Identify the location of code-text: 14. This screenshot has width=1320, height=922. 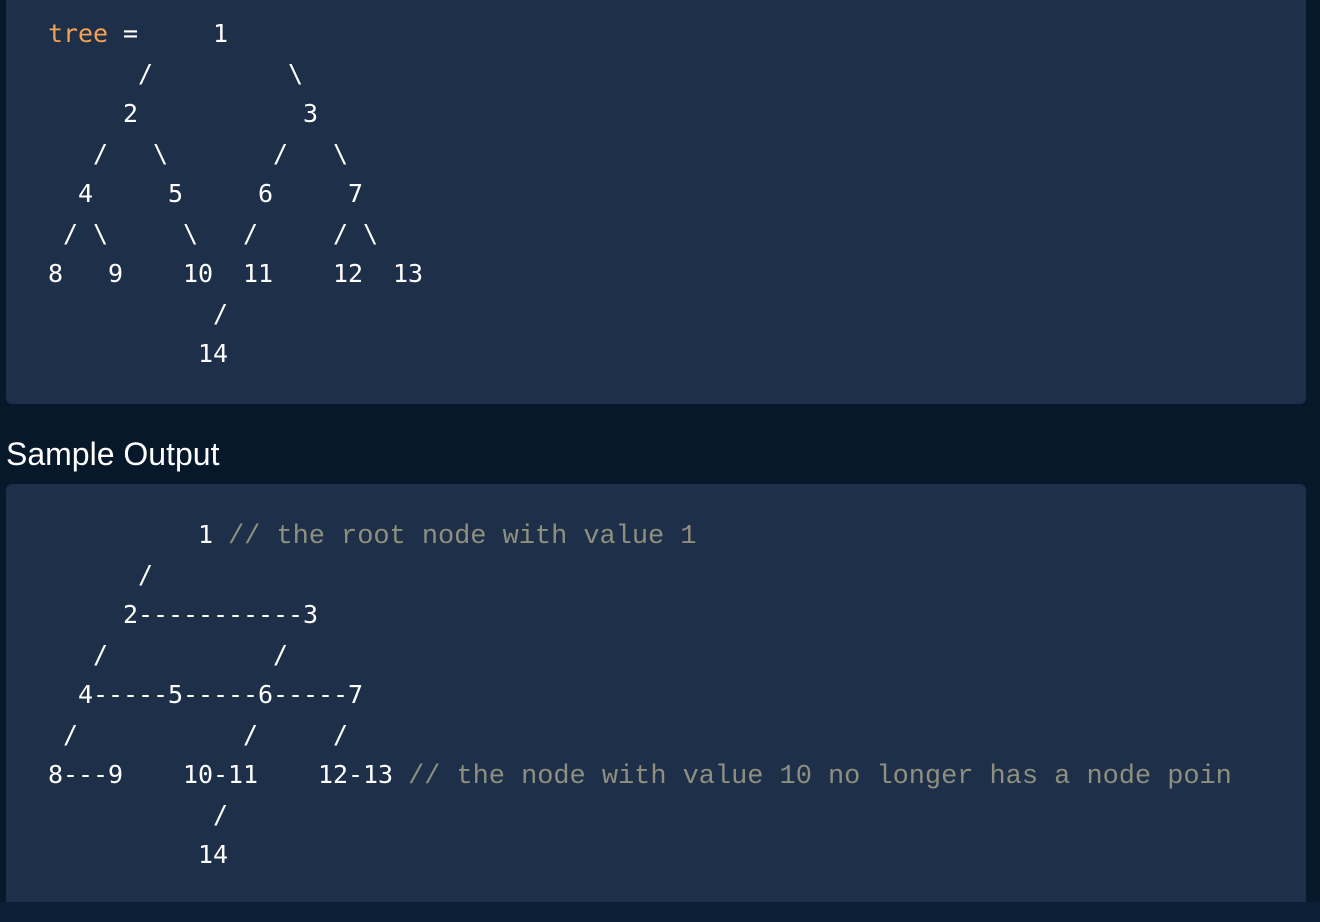
(138, 854).